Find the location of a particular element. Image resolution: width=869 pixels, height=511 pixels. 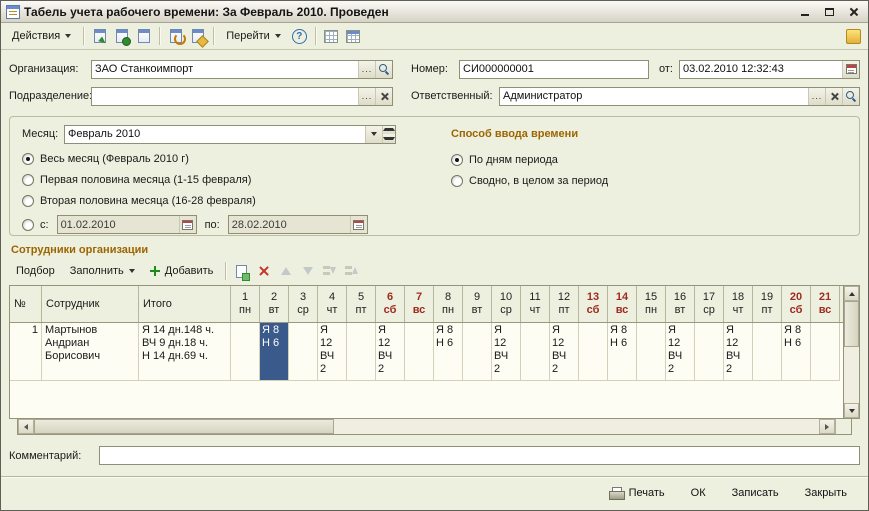

timesheet-cell-day-16: Я 12 ВЧ 2 is located at coordinates (680, 352).